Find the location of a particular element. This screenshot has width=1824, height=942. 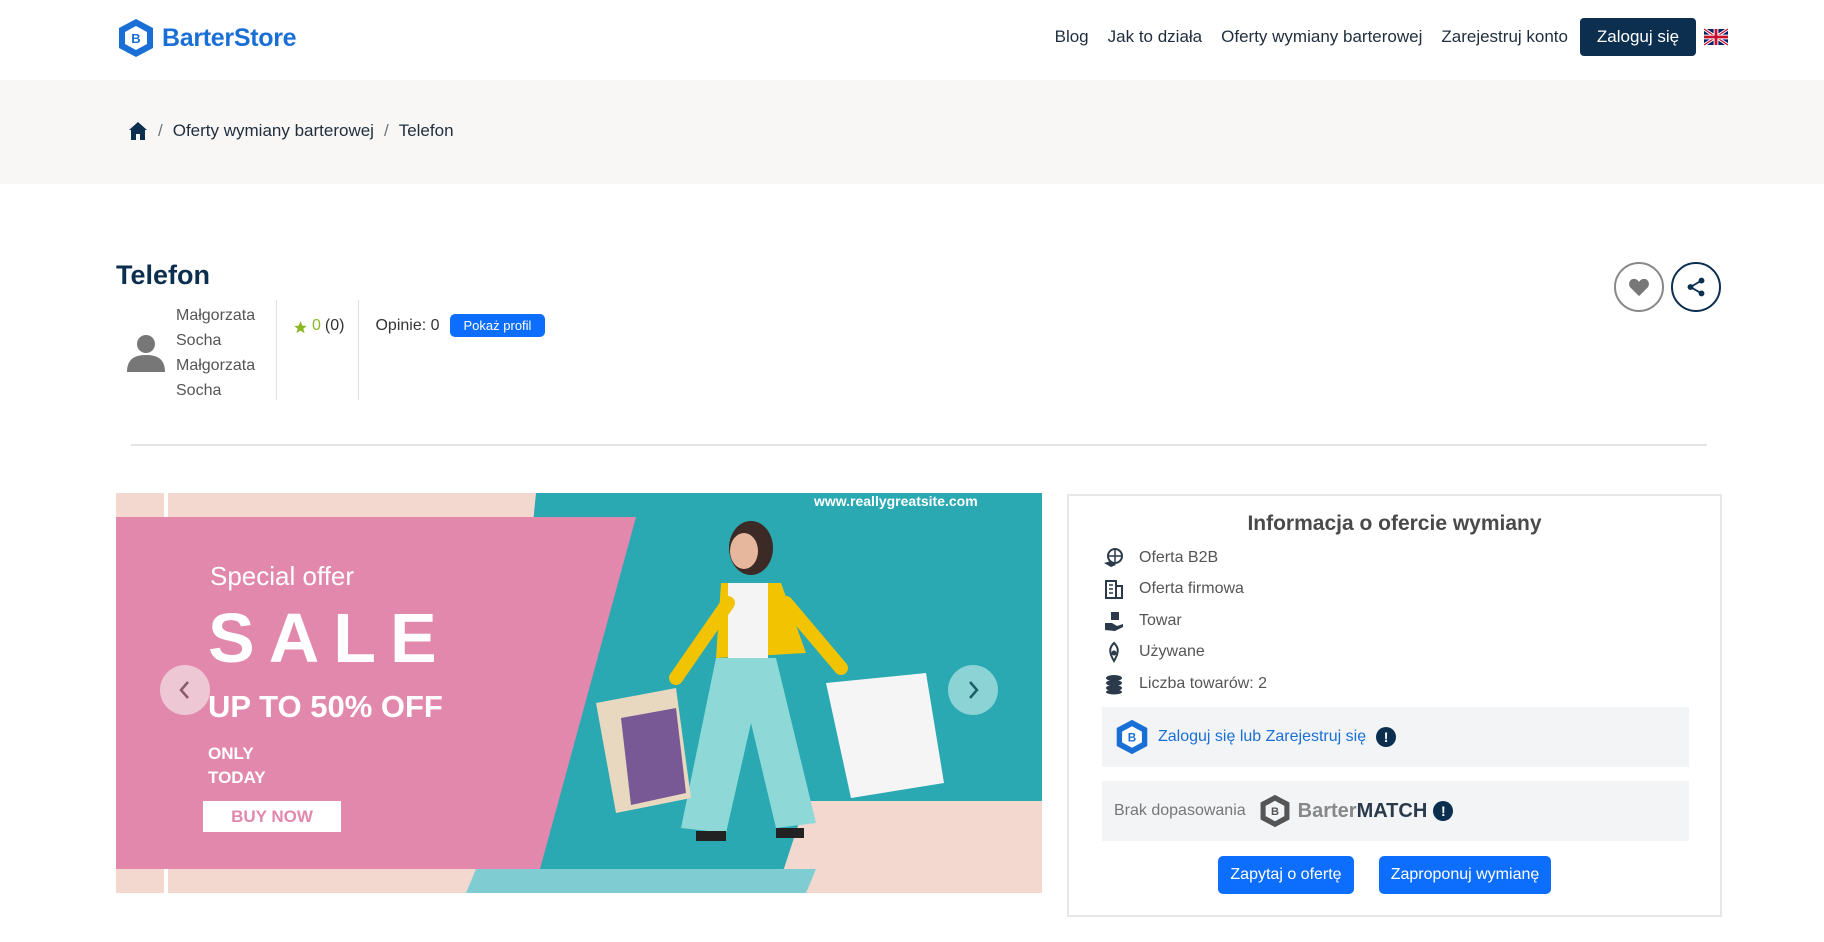

banner-sale-text: SALE is located at coordinates (329, 638).